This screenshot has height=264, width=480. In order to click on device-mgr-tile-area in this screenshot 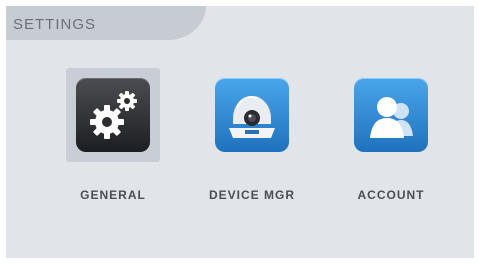, I will do `click(252, 115)`.